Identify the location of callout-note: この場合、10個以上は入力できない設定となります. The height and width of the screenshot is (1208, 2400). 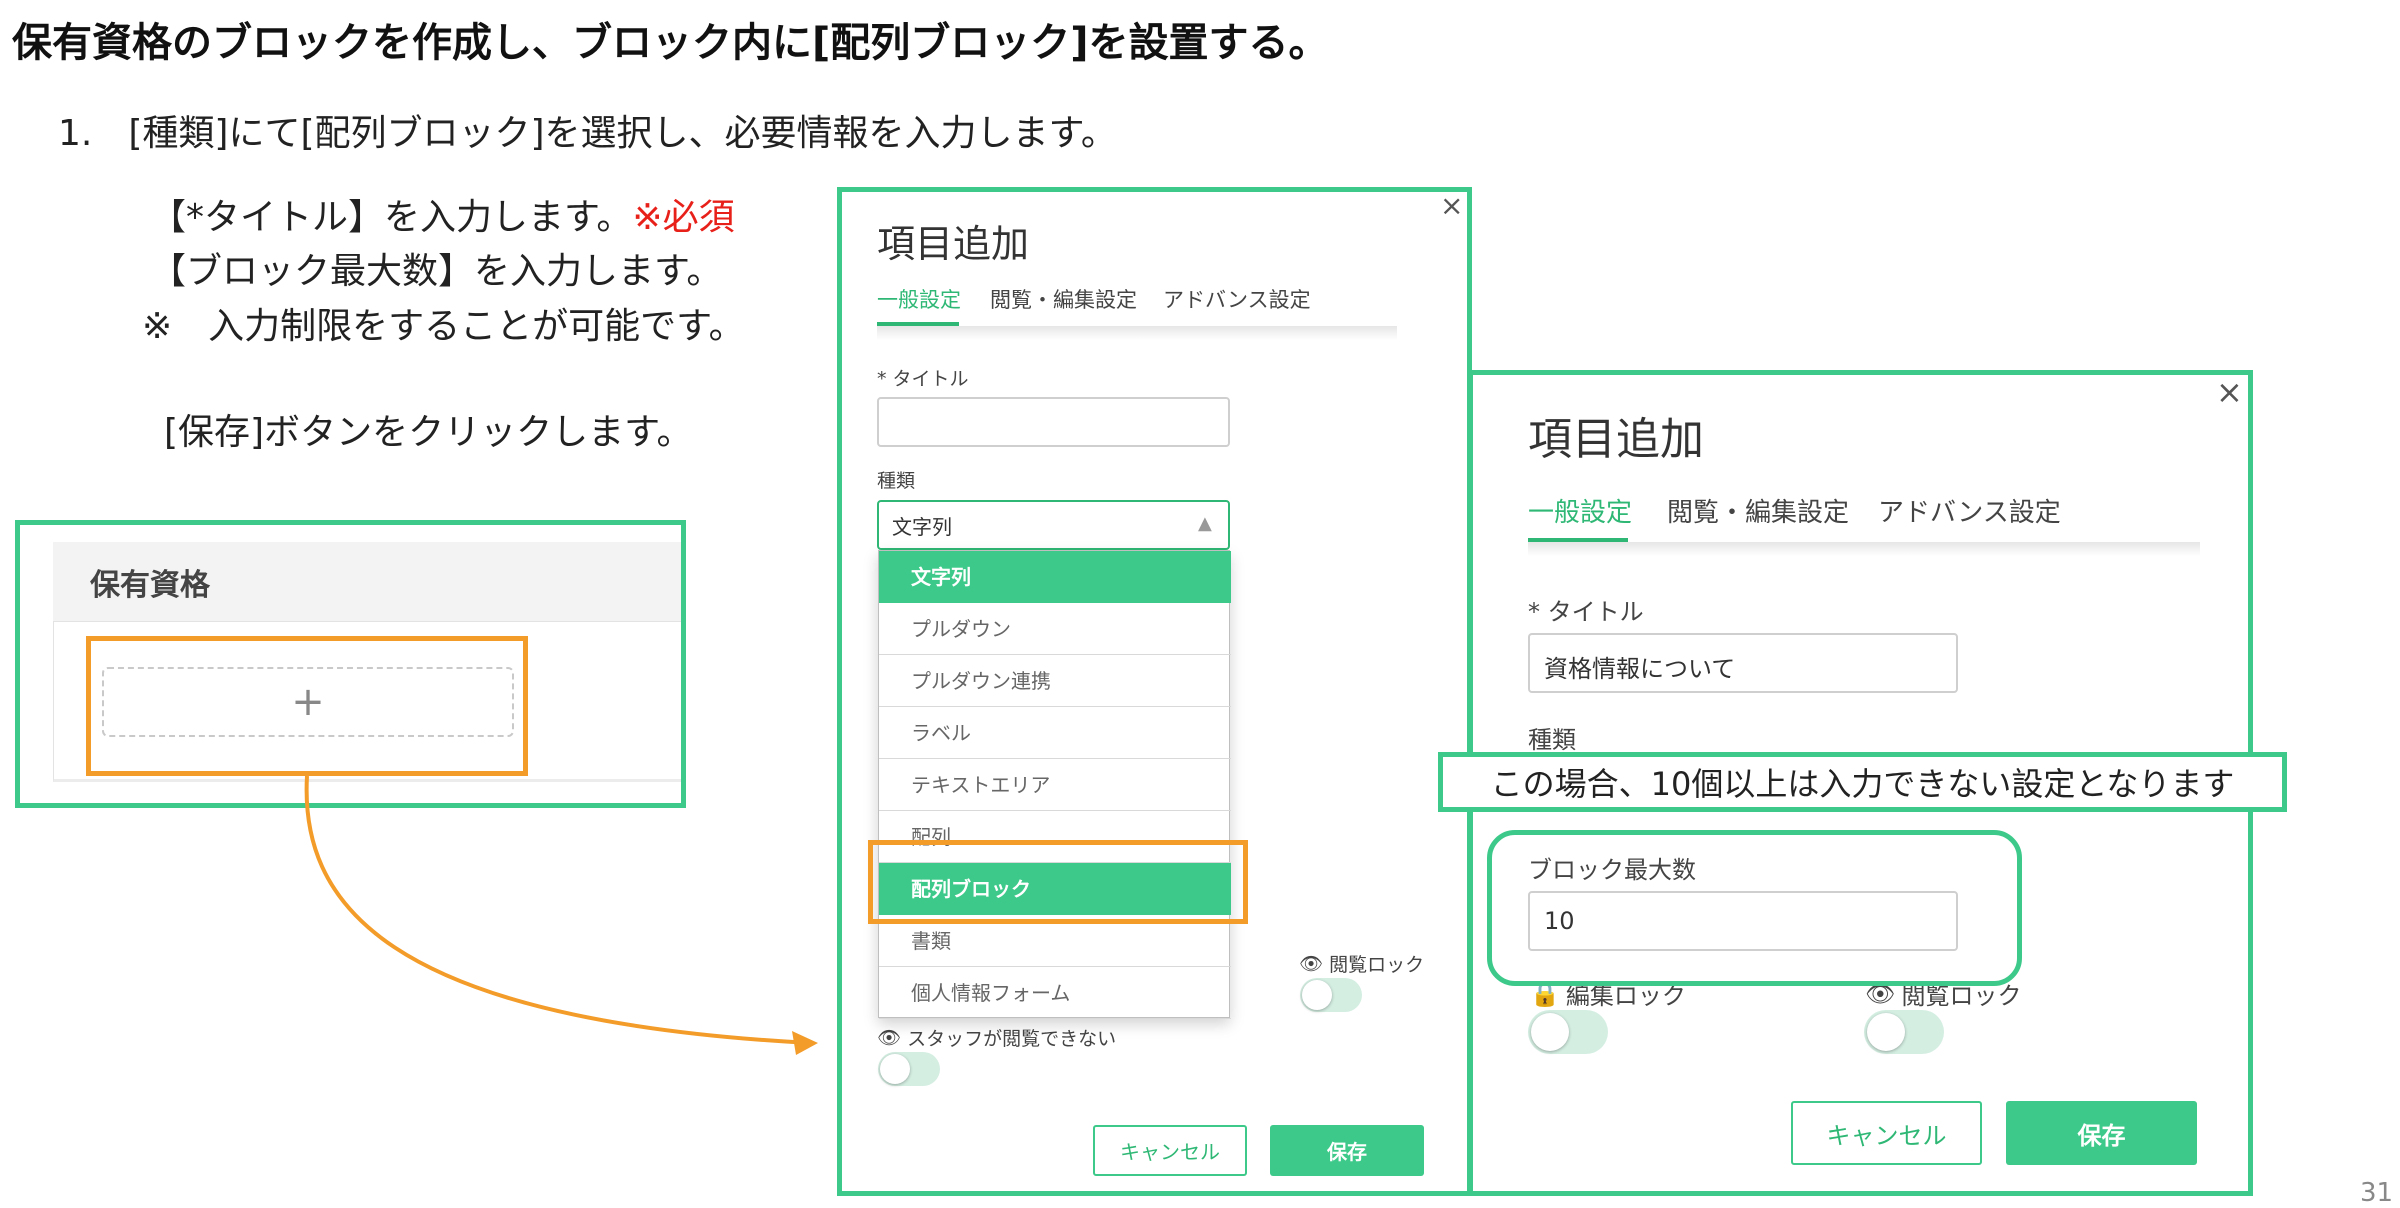
(1862, 782).